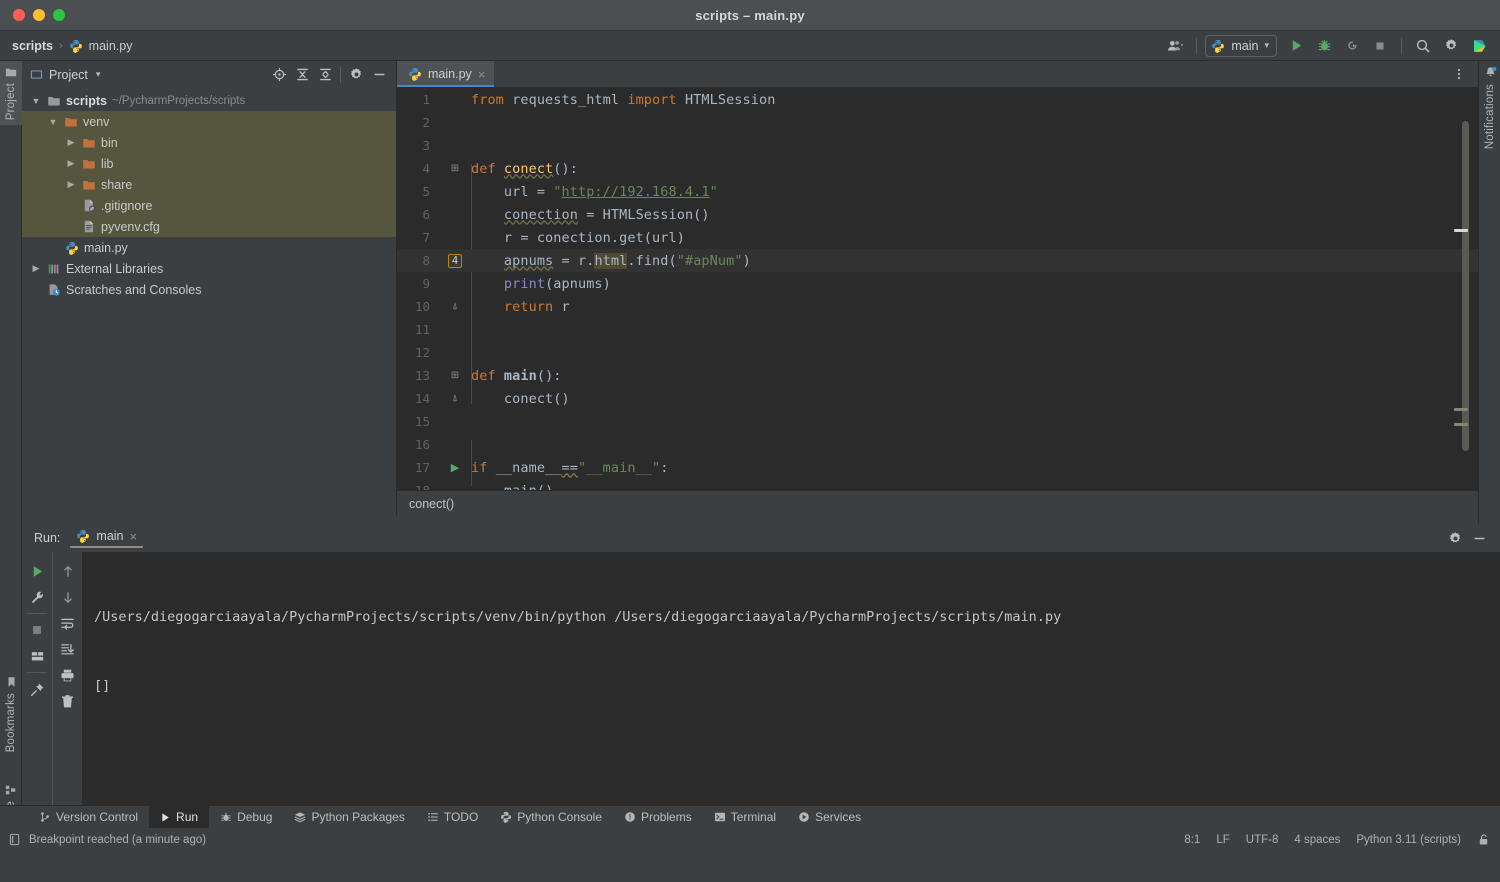  Describe the element at coordinates (745, 817) in the screenshot. I see `tab-terminal: Terminal` at that location.